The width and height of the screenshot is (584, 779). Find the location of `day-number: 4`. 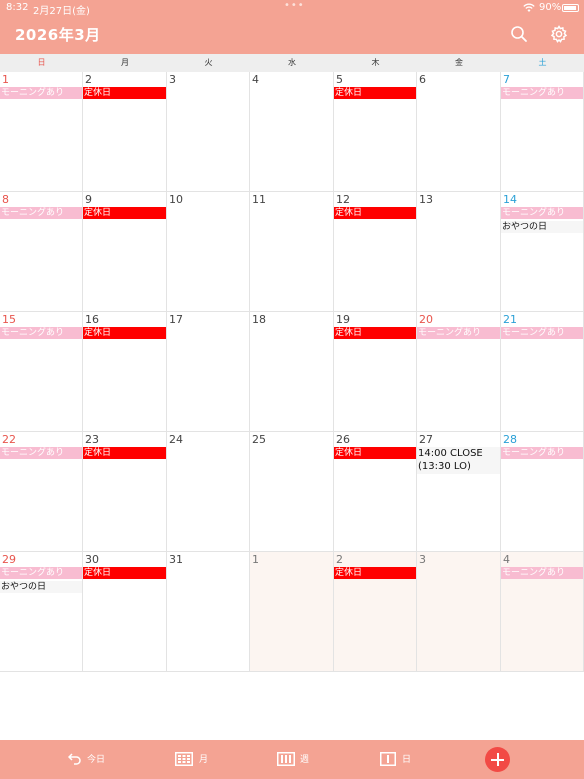

day-number: 4 is located at coordinates (255, 79).